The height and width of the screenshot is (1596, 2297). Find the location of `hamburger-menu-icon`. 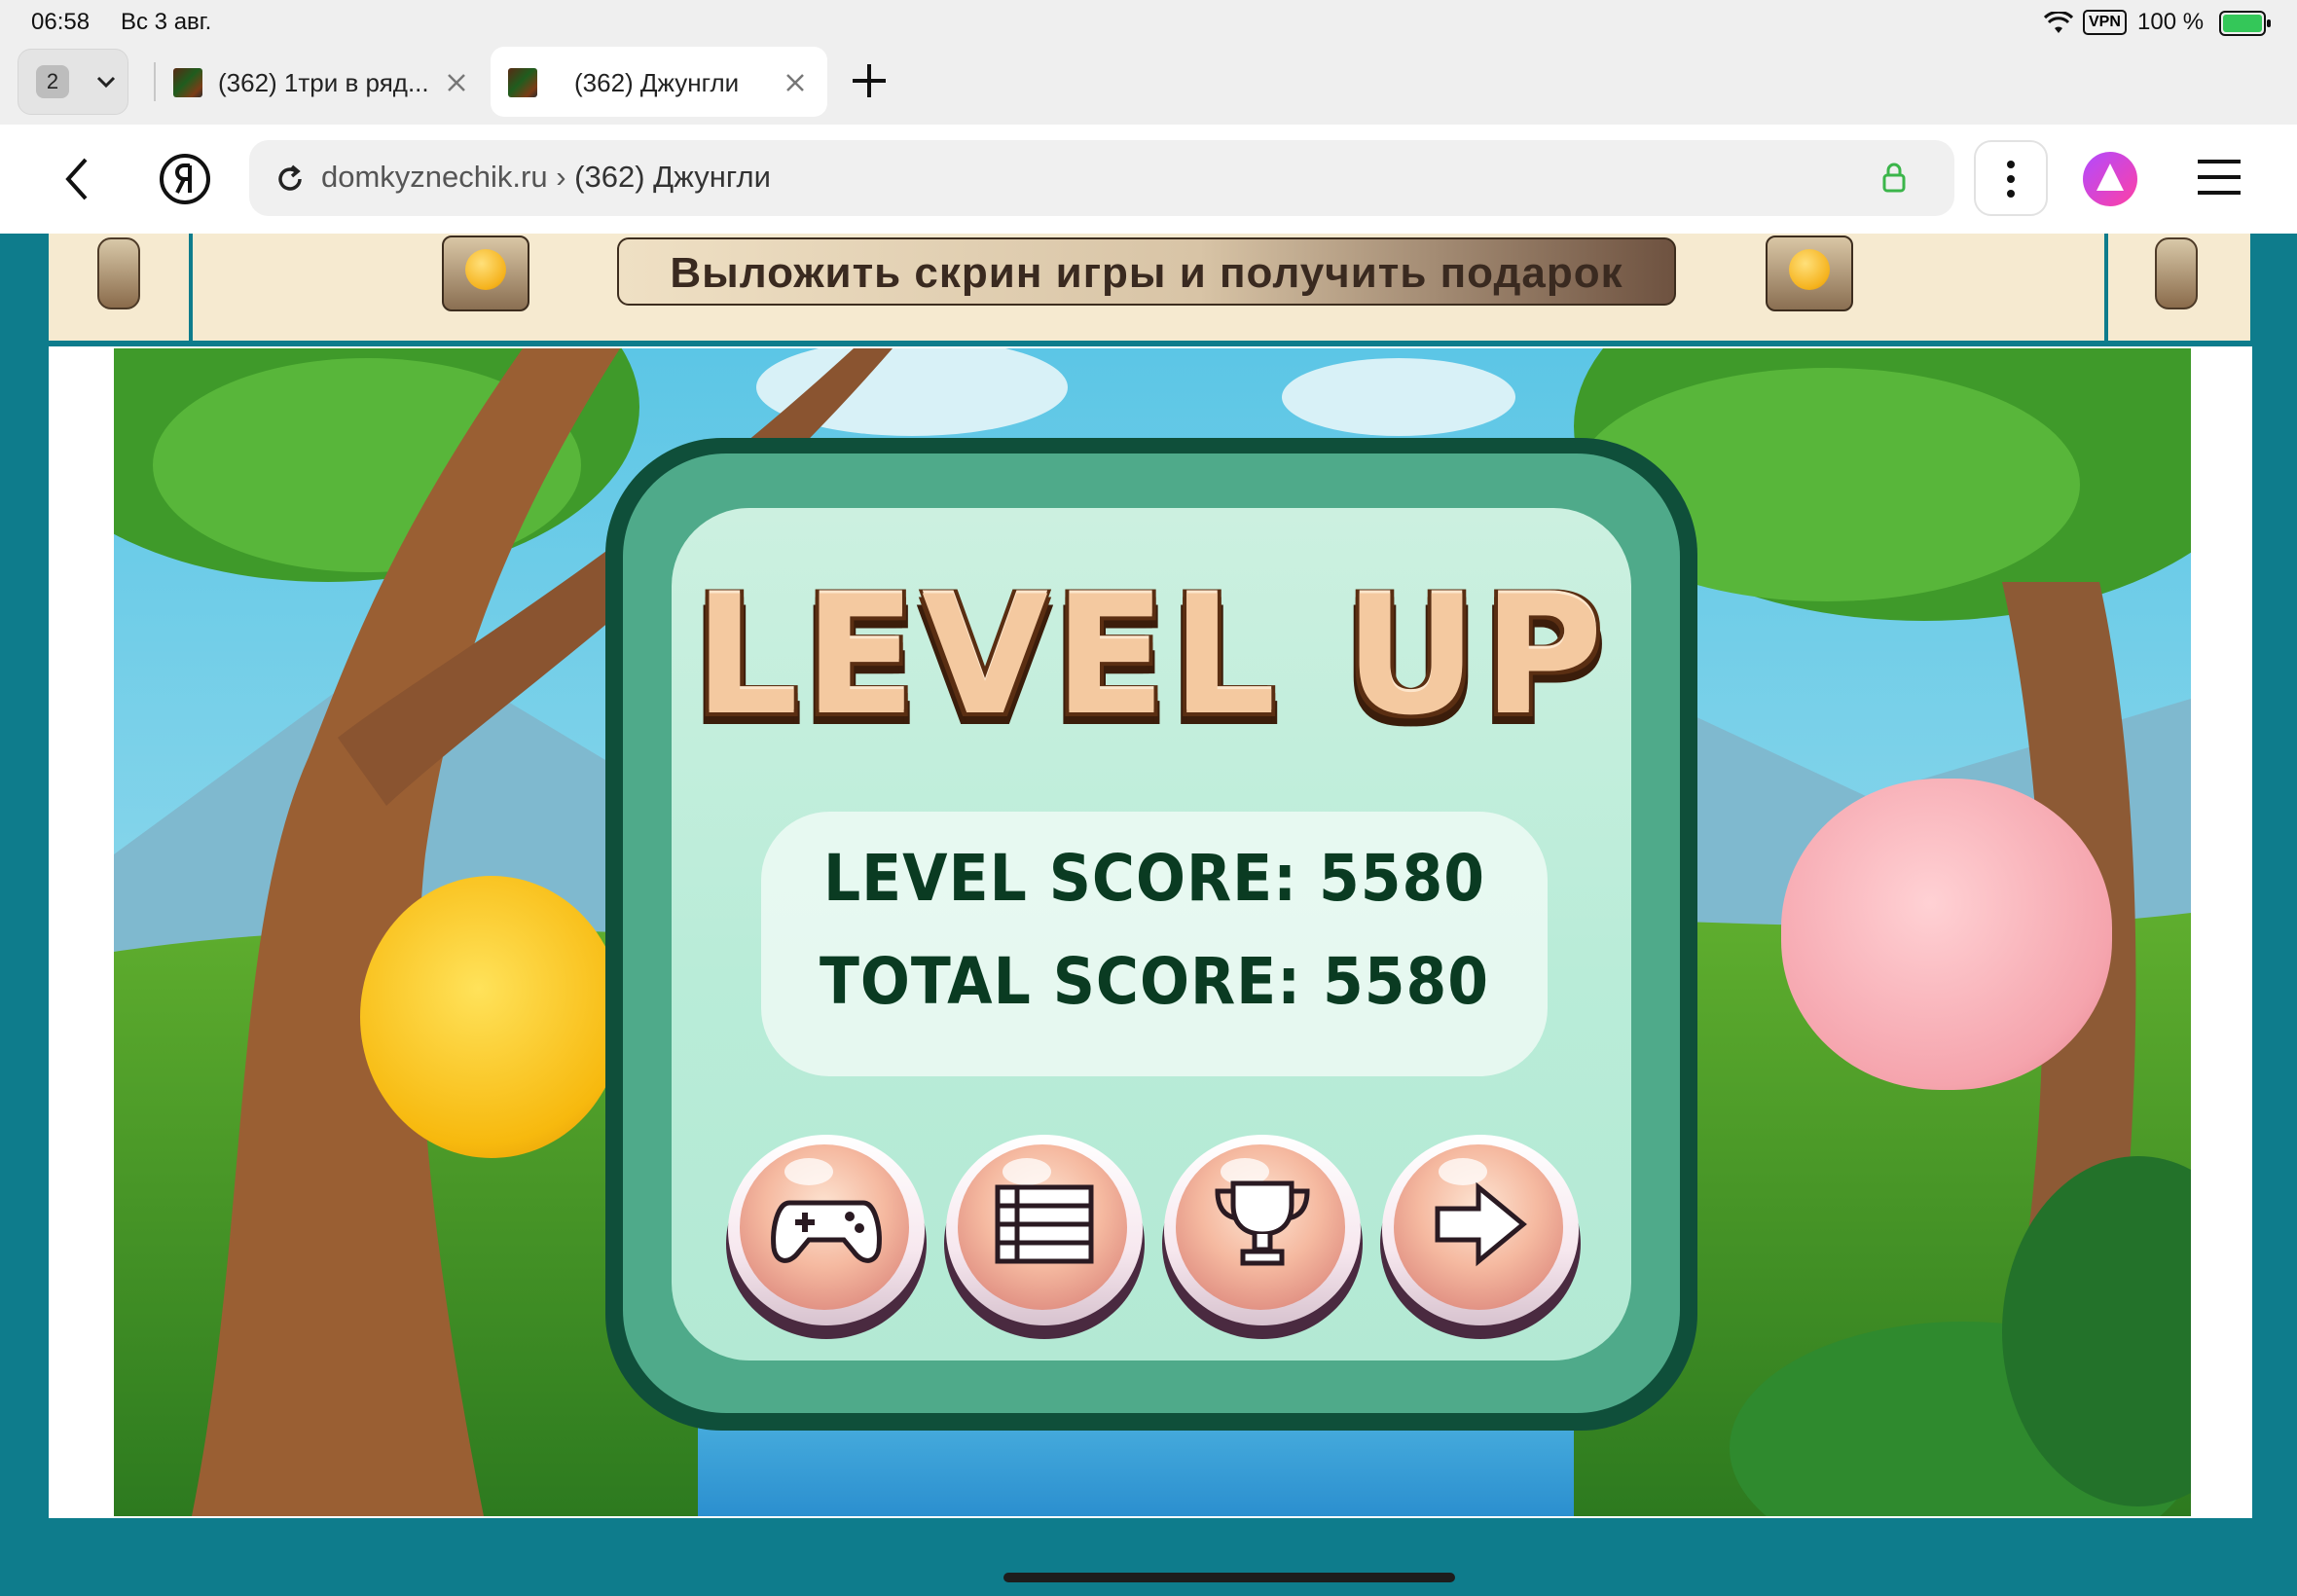

hamburger-menu-icon is located at coordinates (2219, 177).